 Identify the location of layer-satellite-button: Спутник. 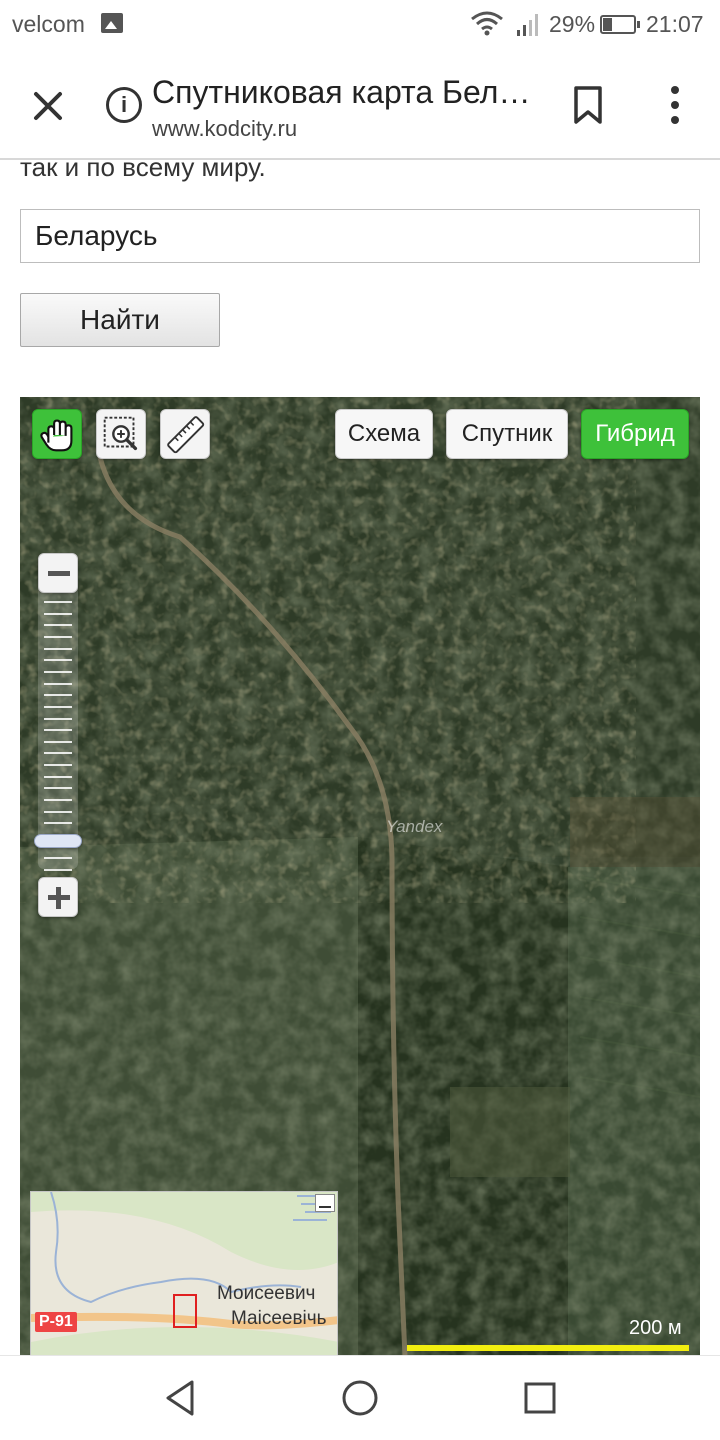
(507, 434).